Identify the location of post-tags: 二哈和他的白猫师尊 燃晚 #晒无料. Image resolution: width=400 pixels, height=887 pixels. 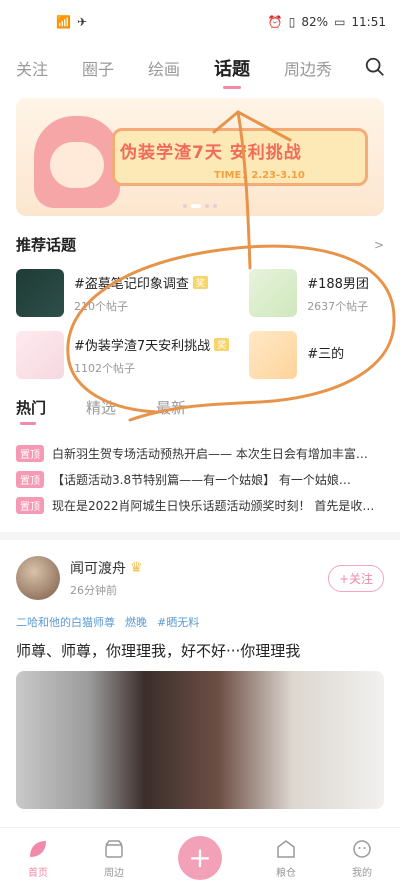
(200, 622).